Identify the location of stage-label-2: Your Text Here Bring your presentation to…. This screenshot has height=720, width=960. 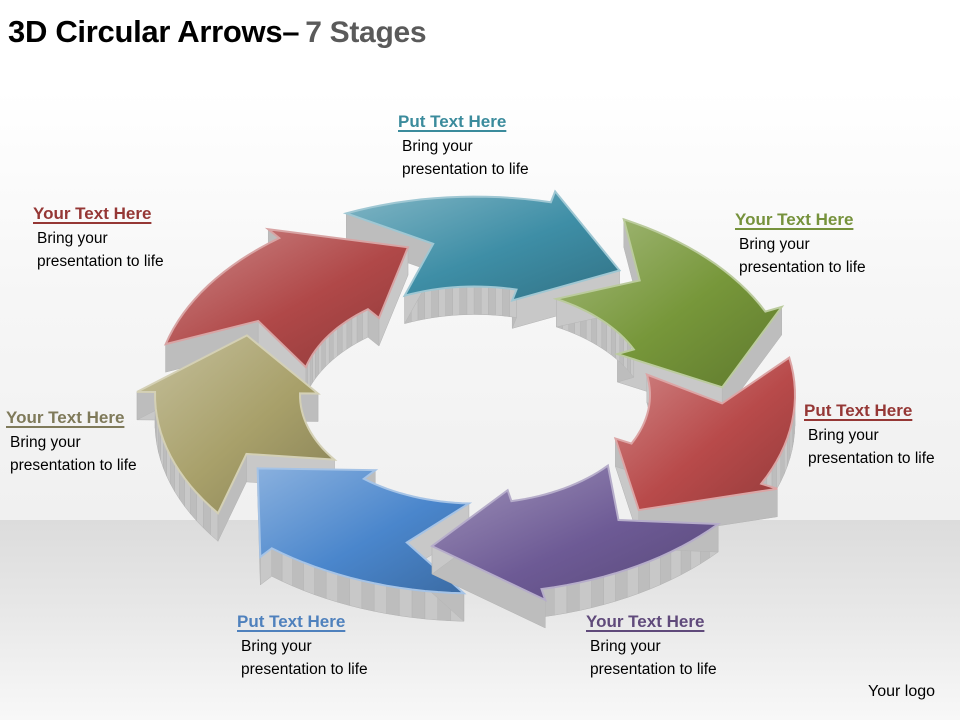
(800, 244).